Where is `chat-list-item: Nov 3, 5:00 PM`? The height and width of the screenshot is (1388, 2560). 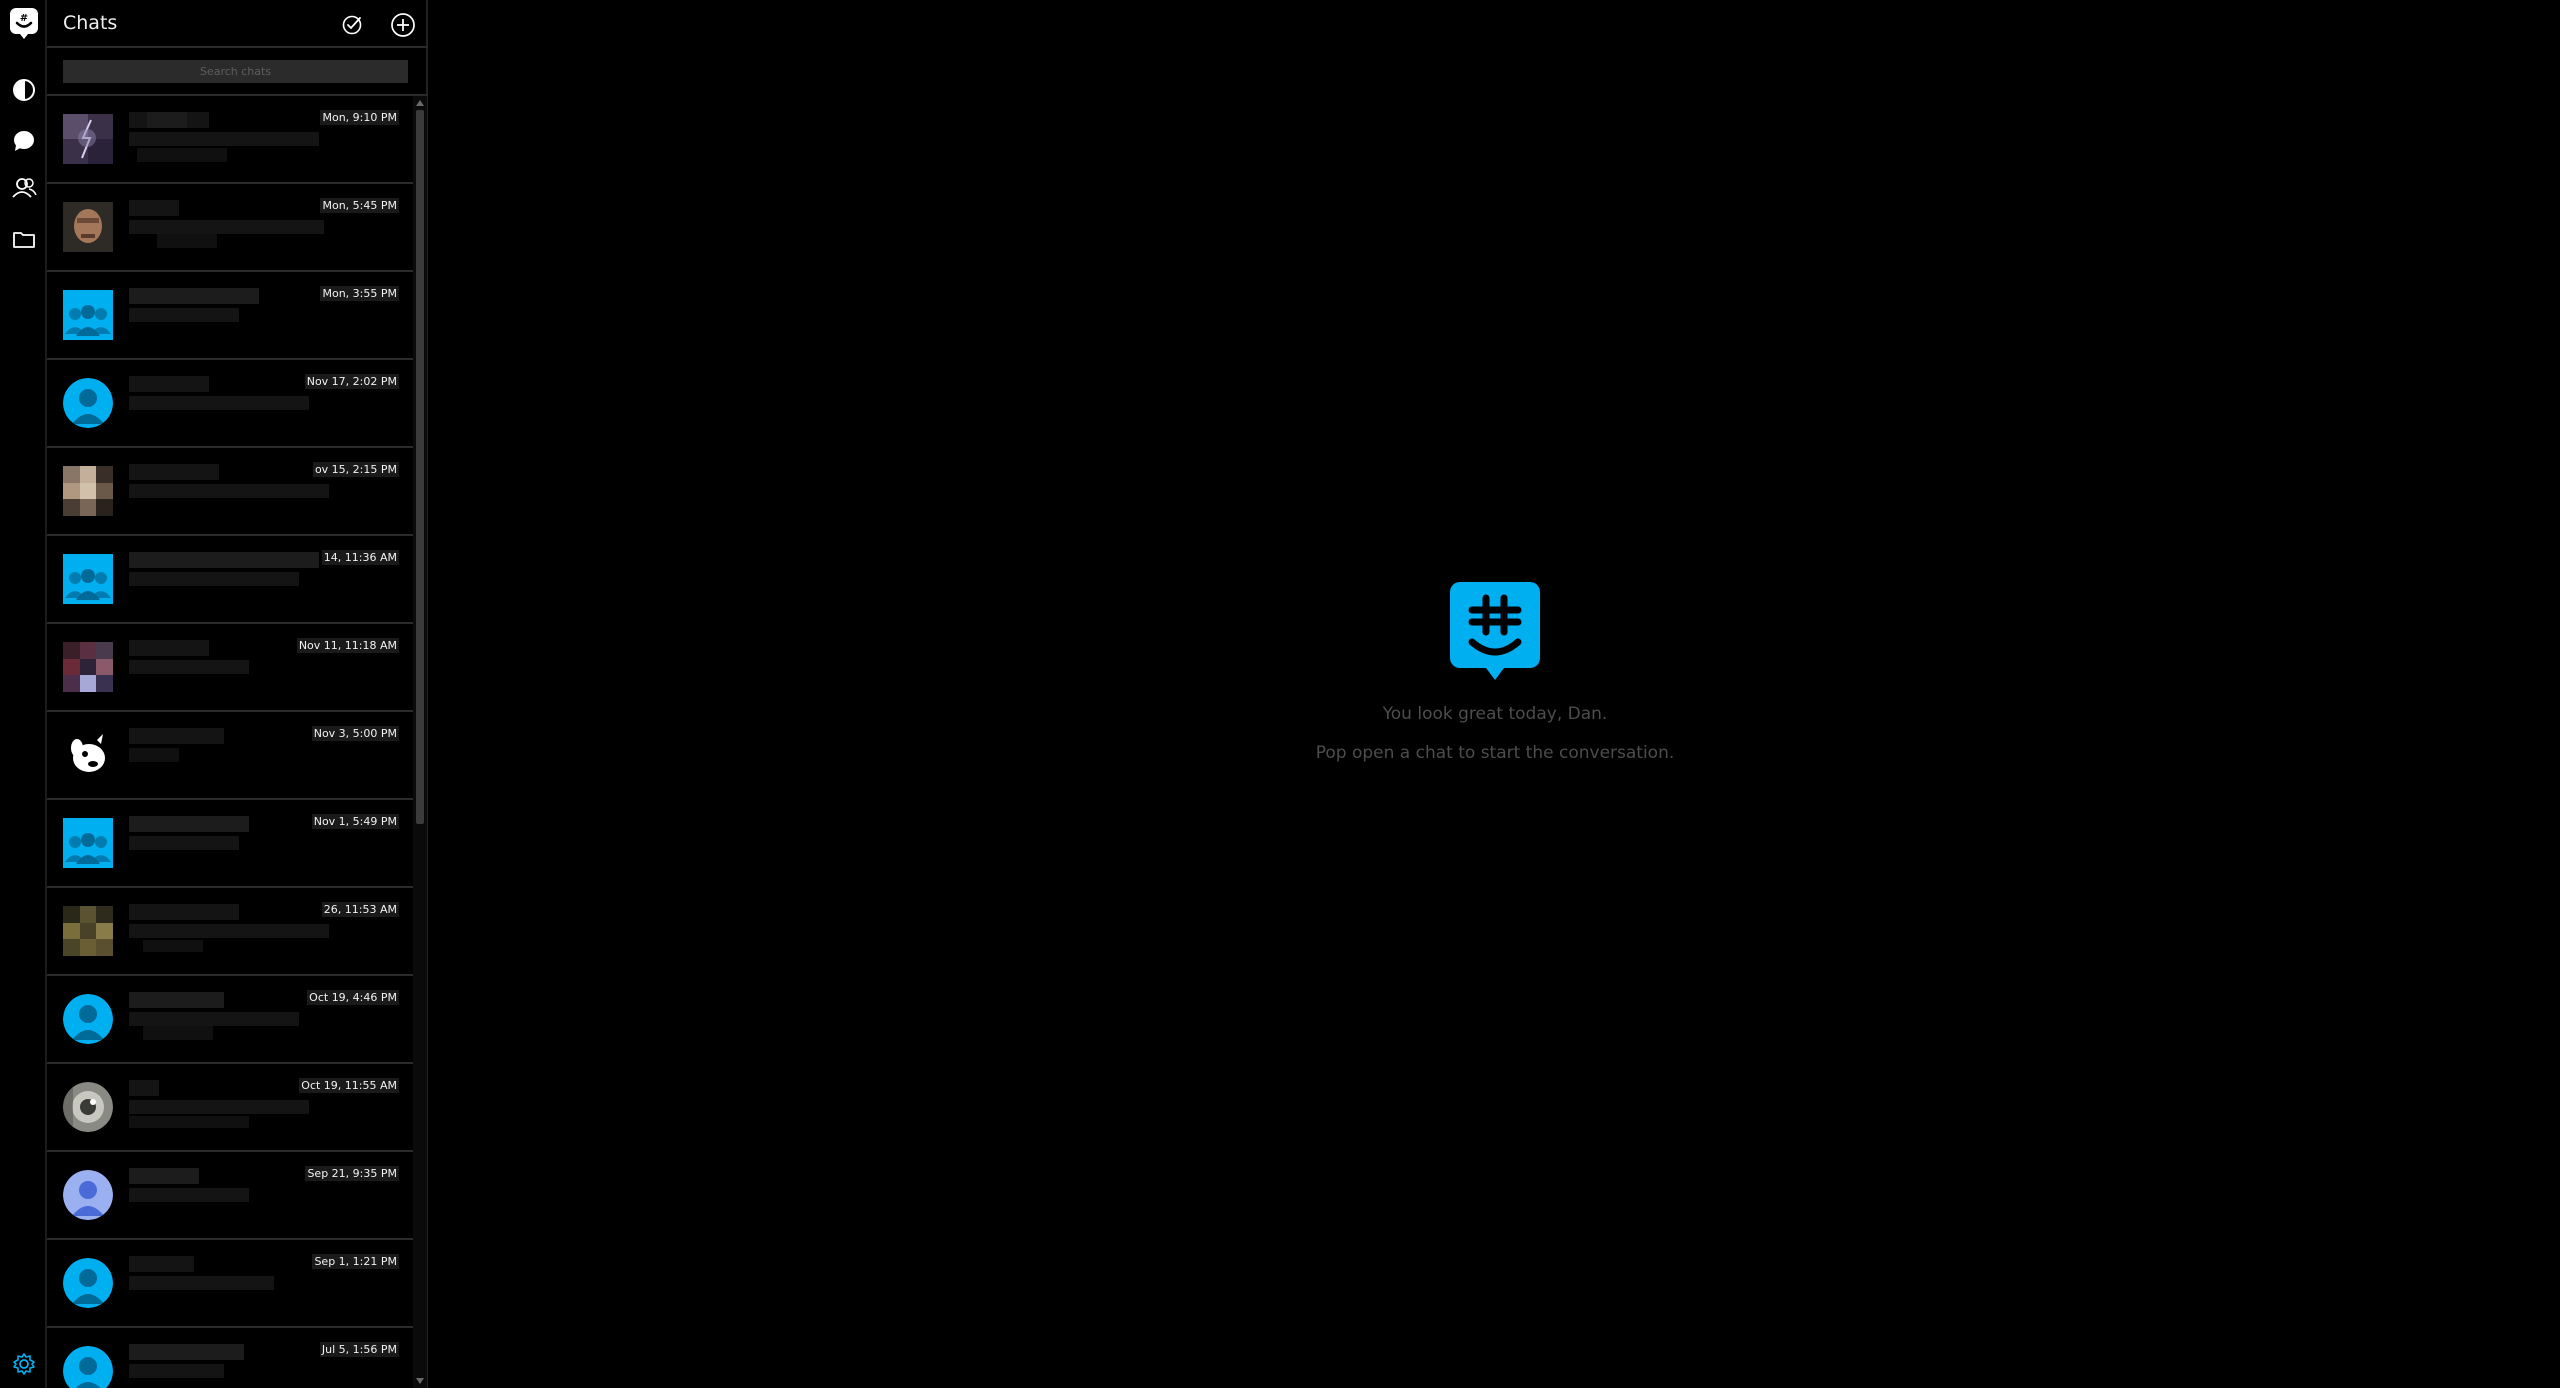
chat-list-item: Nov 3, 5:00 PM is located at coordinates (230, 756).